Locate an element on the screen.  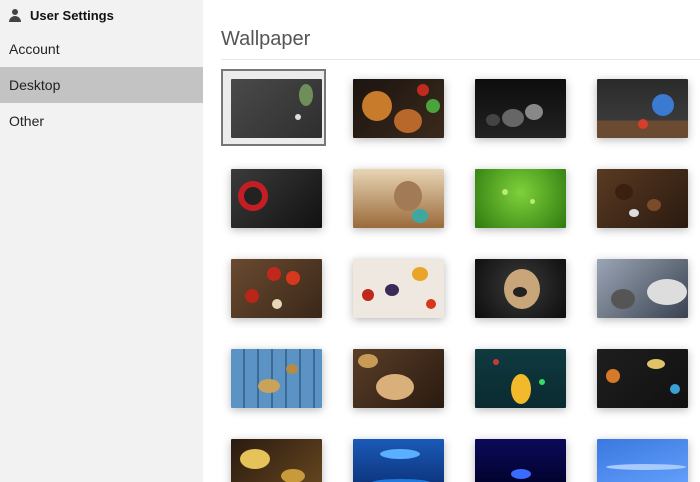
pug-portrait-wallpaper is located at coordinates (520, 288).